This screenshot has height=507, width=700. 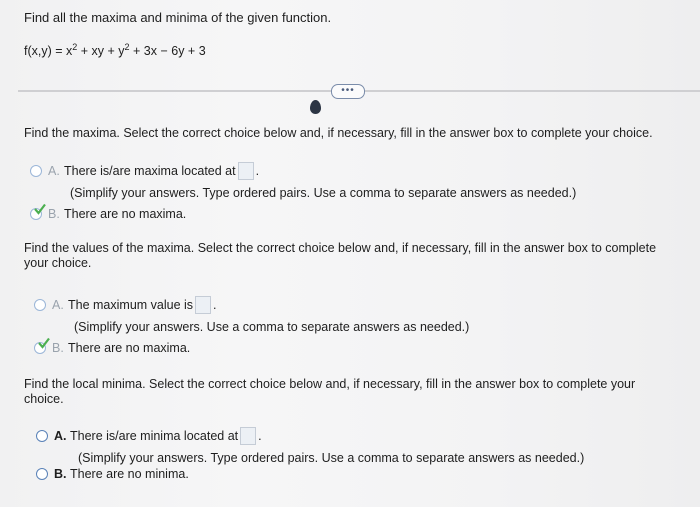 I want to click on more-button: •••, so click(x=348, y=91).